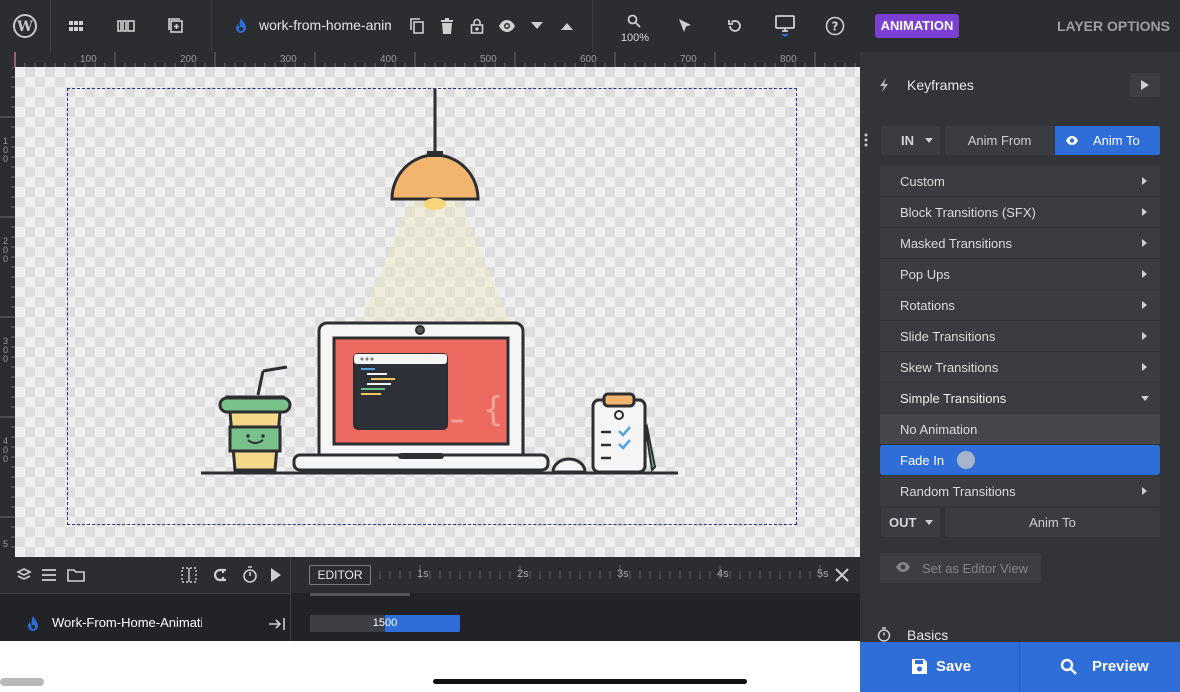 The height and width of the screenshot is (692, 1180). Describe the element at coordinates (430, 575) in the screenshot. I see `timeline-ruler: 1s 2s 3s 4s 5s` at that location.